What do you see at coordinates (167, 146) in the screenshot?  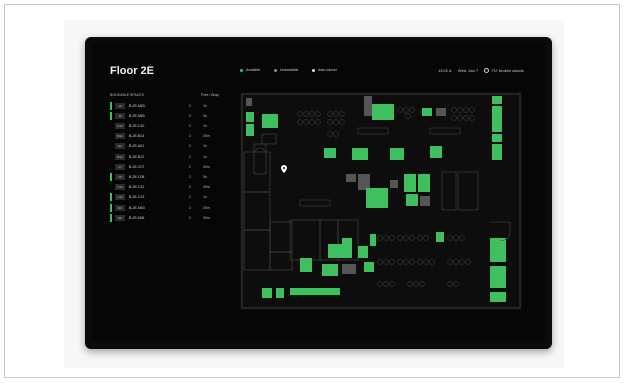 I see `room-row: E3 B-2E-A01 2 1h` at bounding box center [167, 146].